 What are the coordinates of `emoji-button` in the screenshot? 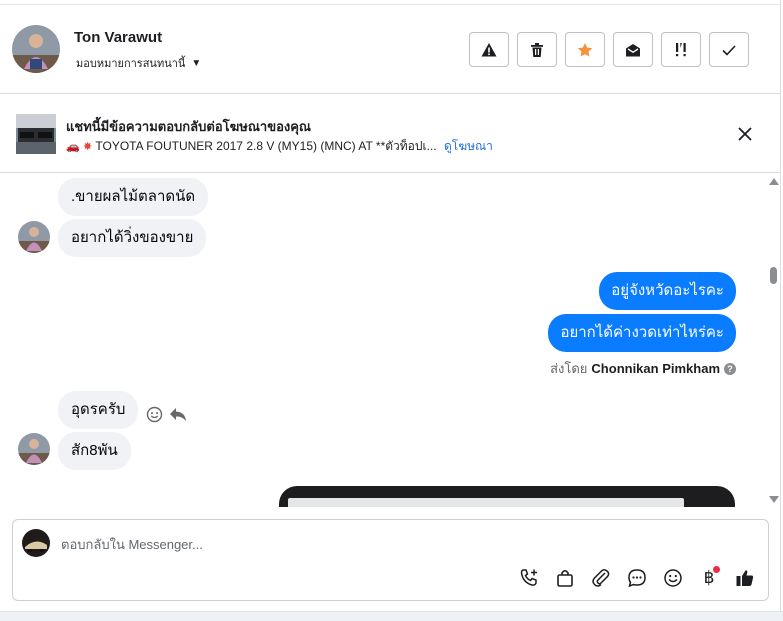 It's located at (673, 578).